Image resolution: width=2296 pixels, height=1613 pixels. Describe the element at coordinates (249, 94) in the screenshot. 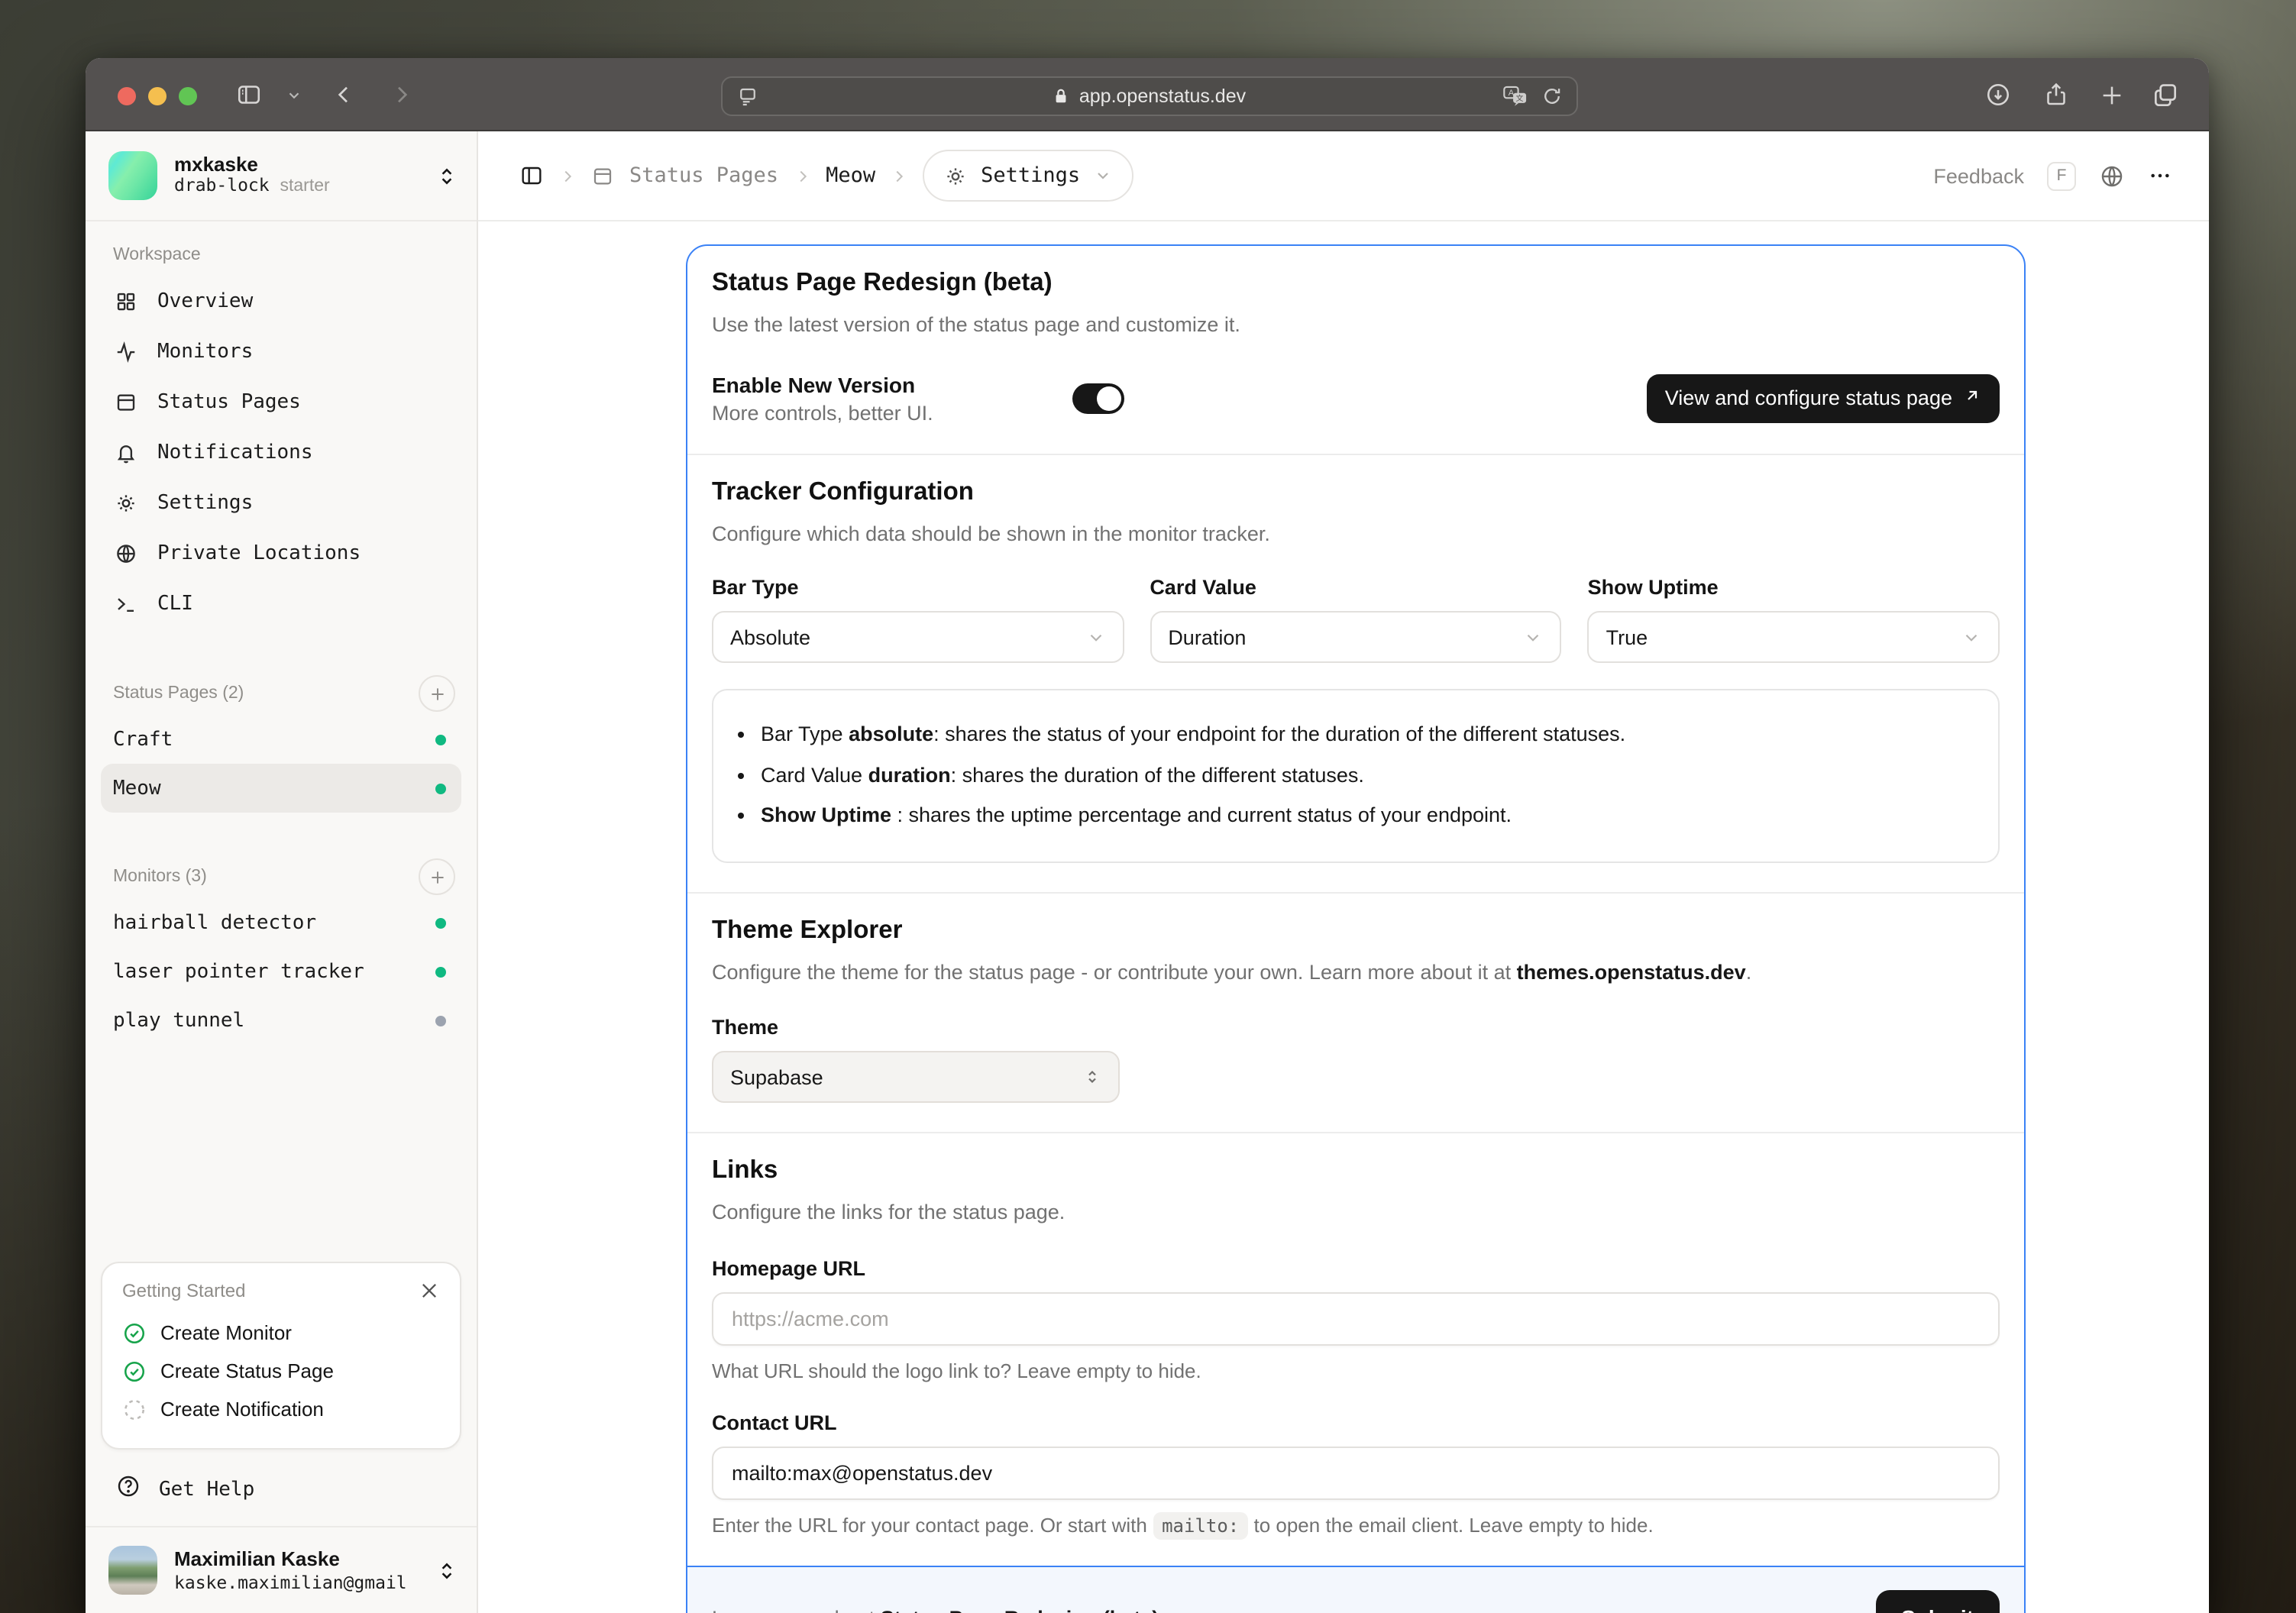

I see `toggle-sidebar-icon` at that location.